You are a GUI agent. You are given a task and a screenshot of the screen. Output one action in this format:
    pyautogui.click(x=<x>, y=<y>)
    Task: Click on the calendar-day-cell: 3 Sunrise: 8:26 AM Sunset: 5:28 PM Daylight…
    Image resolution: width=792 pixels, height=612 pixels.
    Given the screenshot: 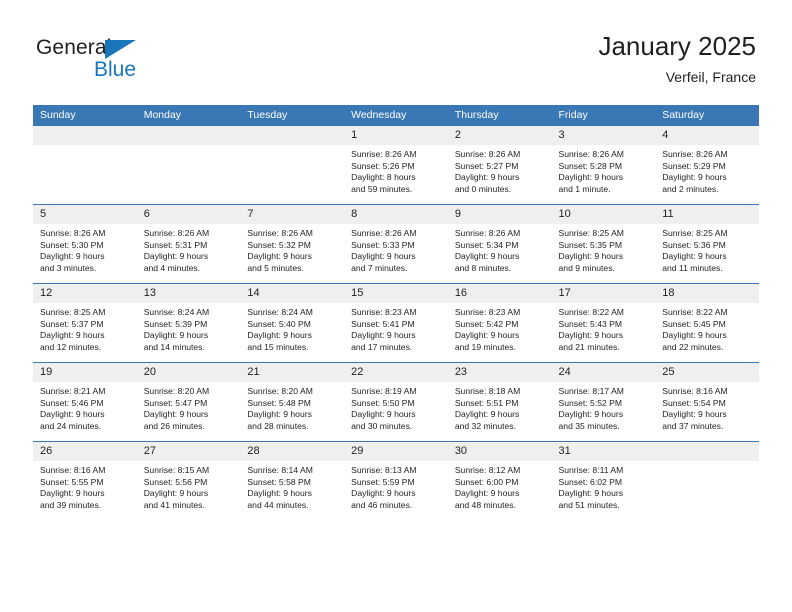 What is the action you would take?
    pyautogui.click(x=603, y=165)
    